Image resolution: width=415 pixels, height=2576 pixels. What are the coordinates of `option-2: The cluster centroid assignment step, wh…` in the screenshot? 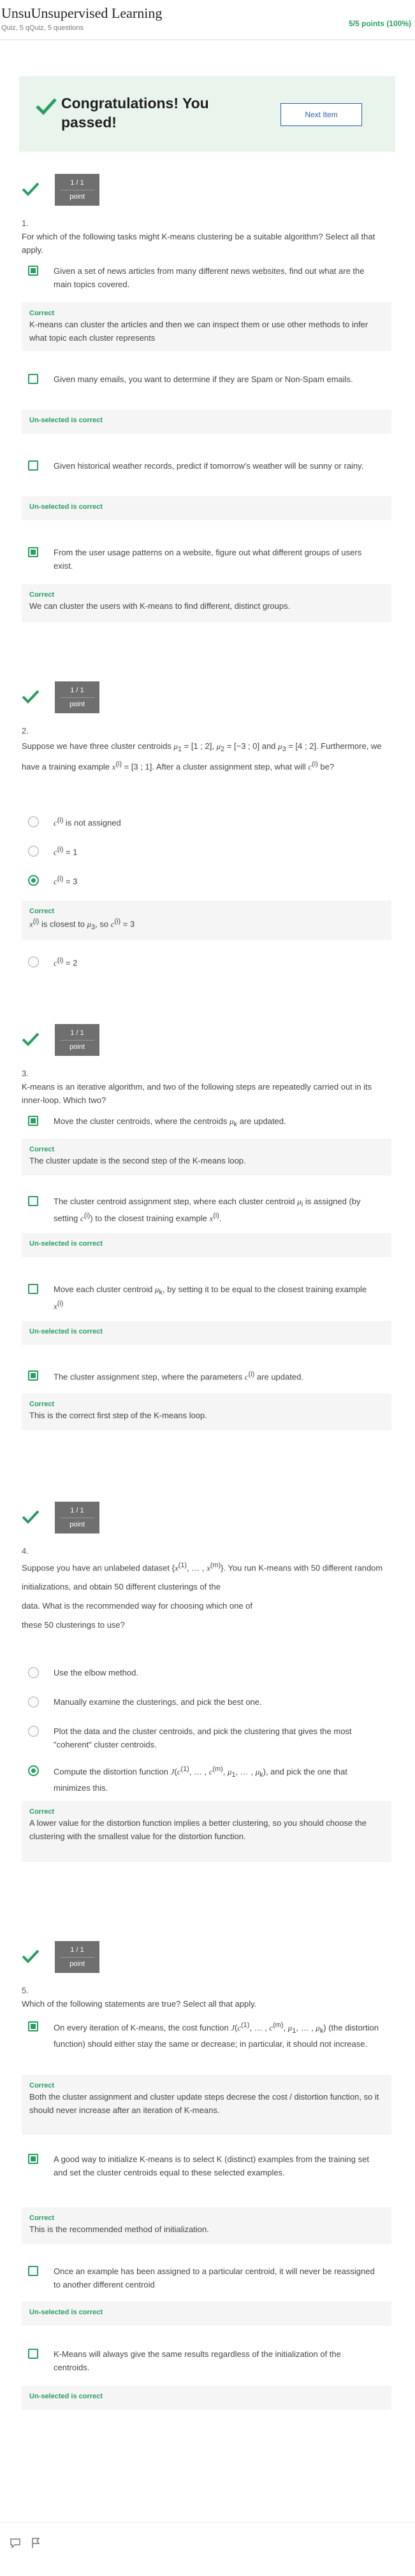 It's located at (207, 1209).